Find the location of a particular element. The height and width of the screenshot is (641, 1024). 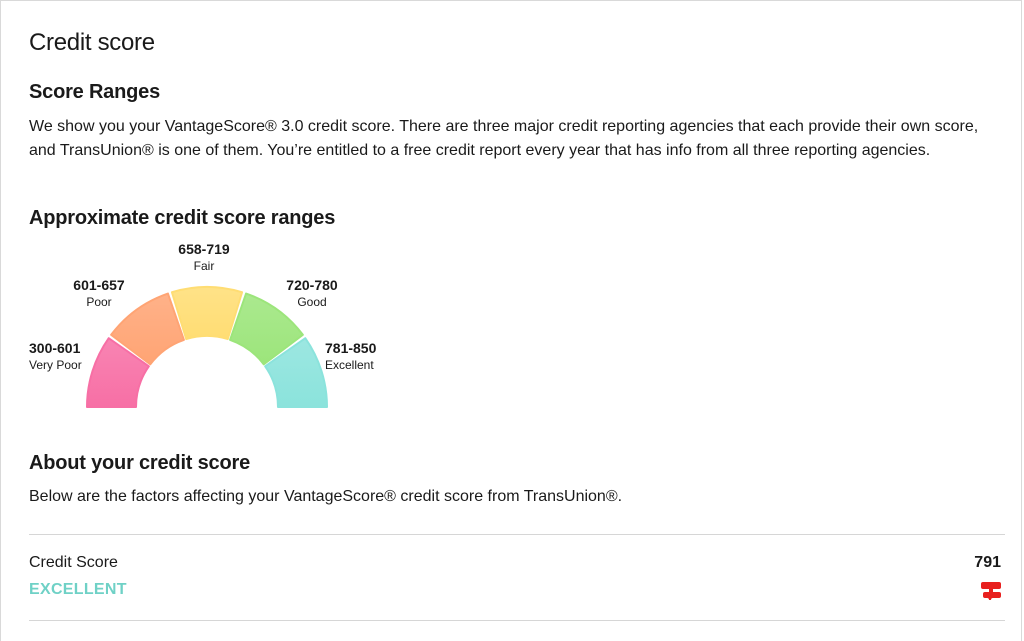

gauge-range-fair: 658-719 is located at coordinates (204, 249).